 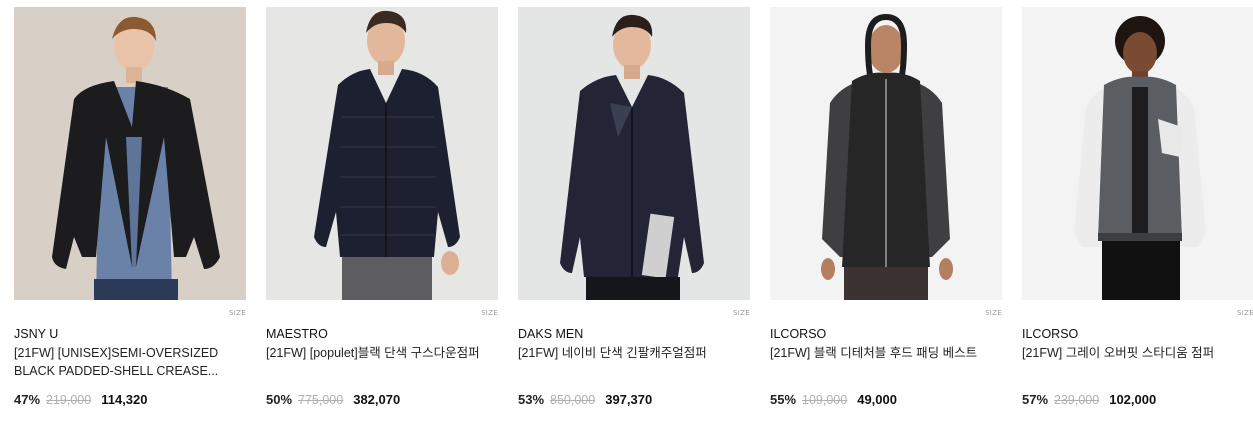 I want to click on product-photo-ilcorso-stadium, so click(x=1137, y=153).